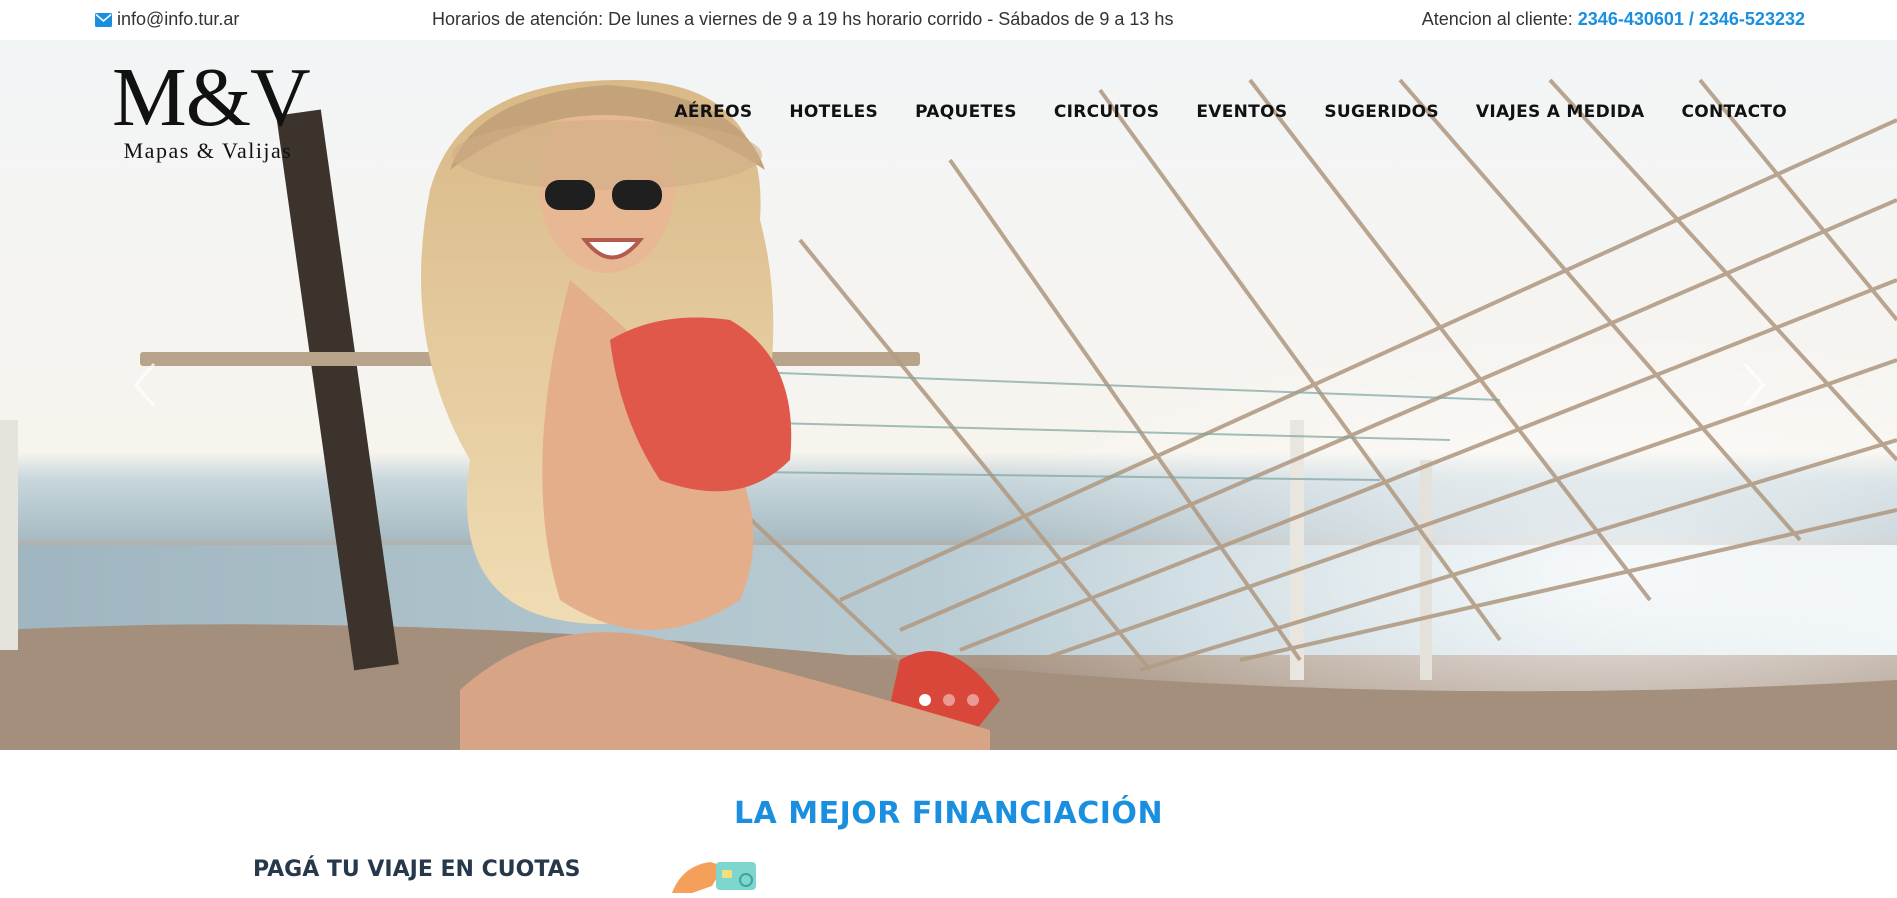 This screenshot has height=898, width=1897. I want to click on carousel-indicators, so click(948, 700).